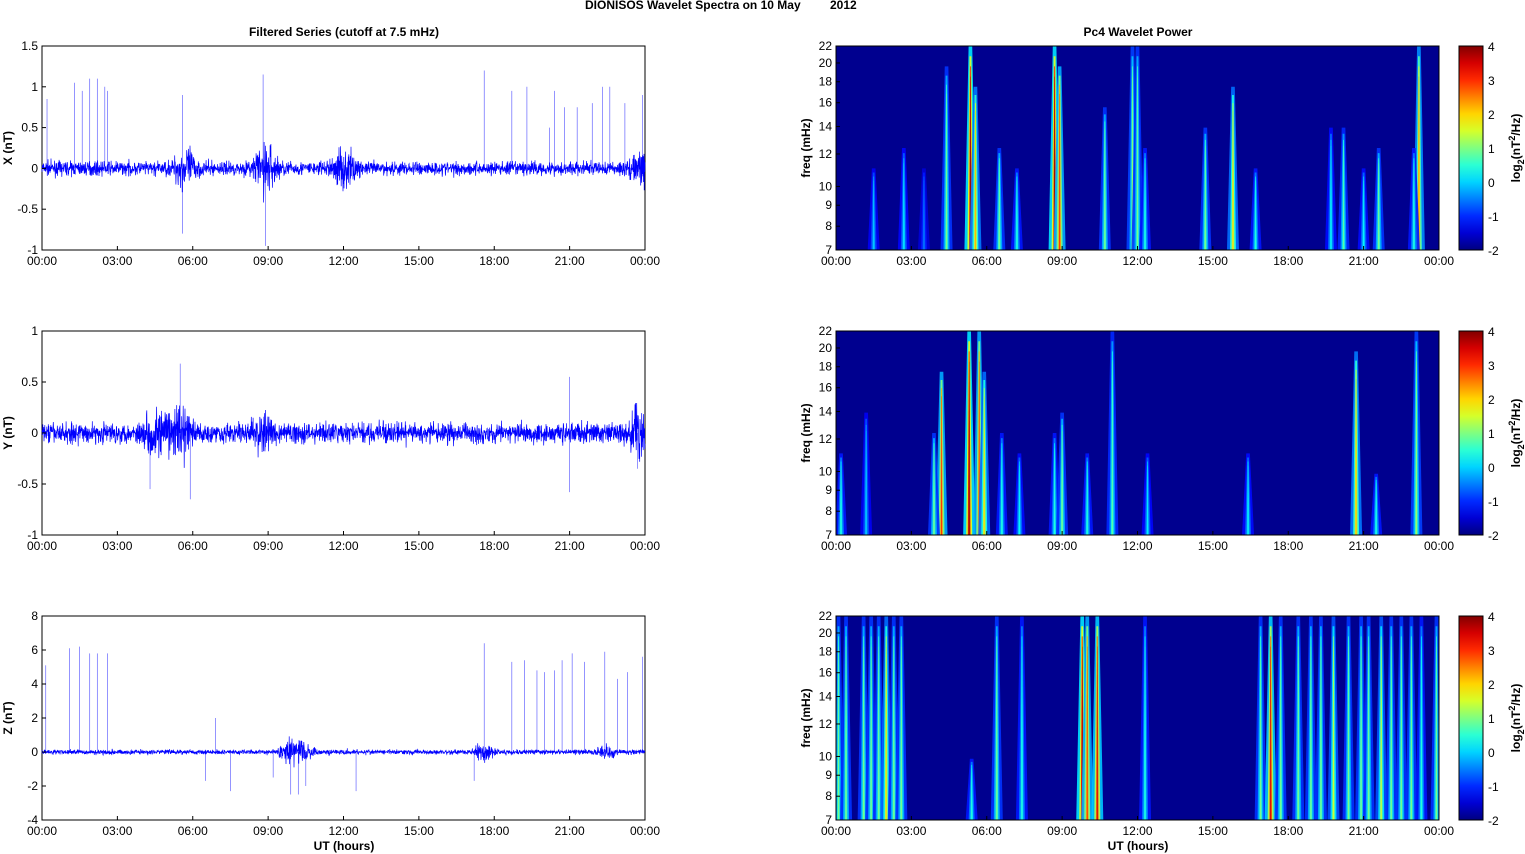 Image resolution: width=1525 pixels, height=854 pixels. What do you see at coordinates (645, 261) in the screenshot?
I see `x-axis-0-tick-label: 00:00` at bounding box center [645, 261].